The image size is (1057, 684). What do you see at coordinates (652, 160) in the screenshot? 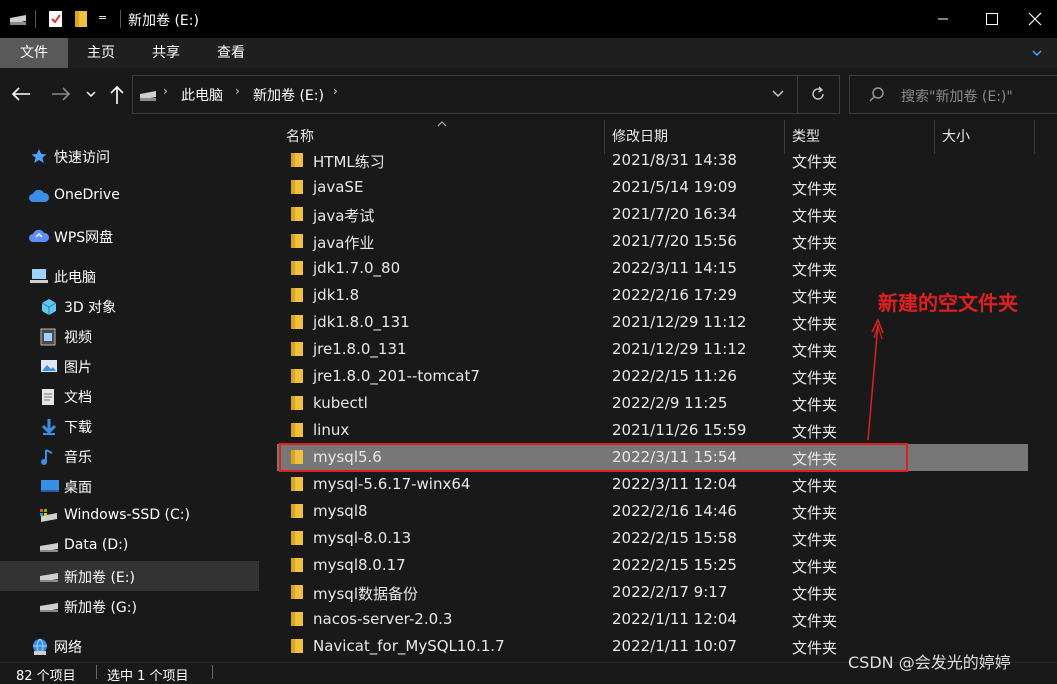
I see `file-row: HTML练习 2021/8/31 14:38 文件夹` at bounding box center [652, 160].